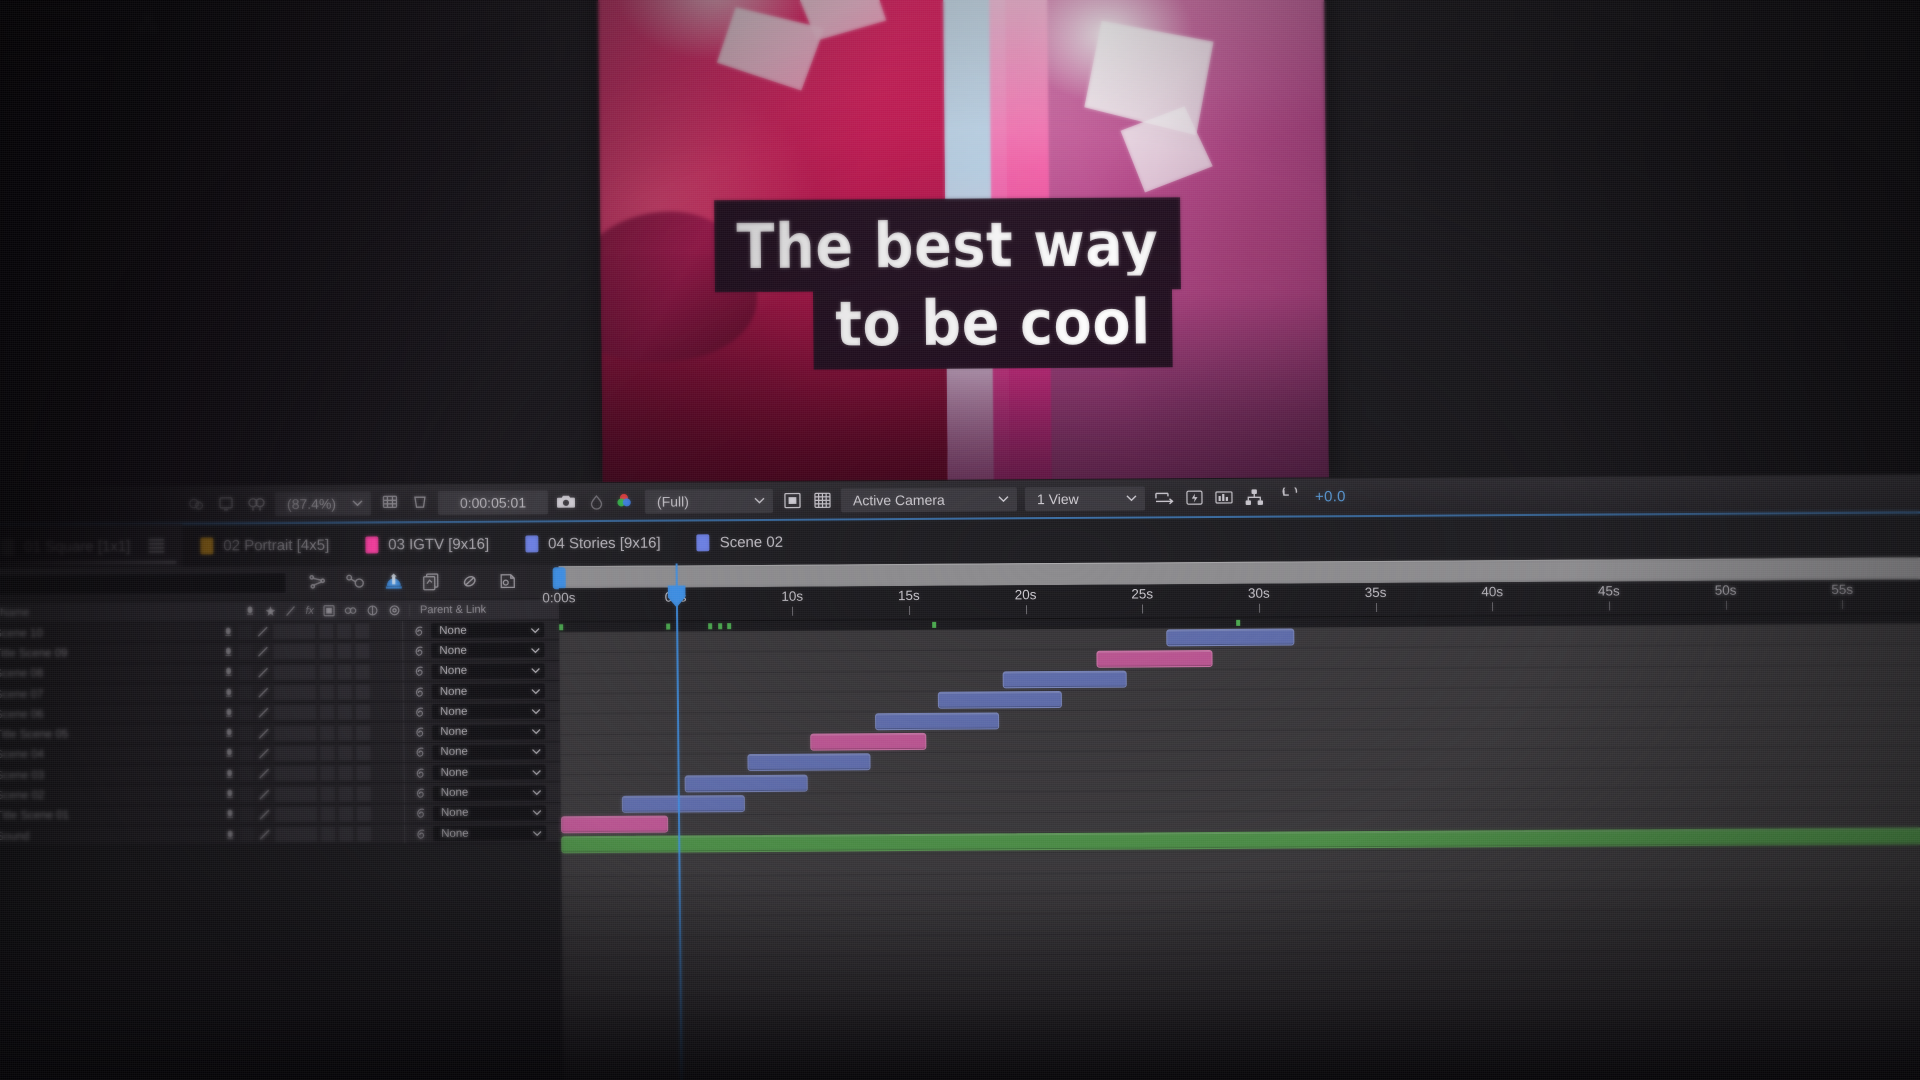 The width and height of the screenshot is (1920, 1080). I want to click on work-area-start-handle, so click(559, 578).